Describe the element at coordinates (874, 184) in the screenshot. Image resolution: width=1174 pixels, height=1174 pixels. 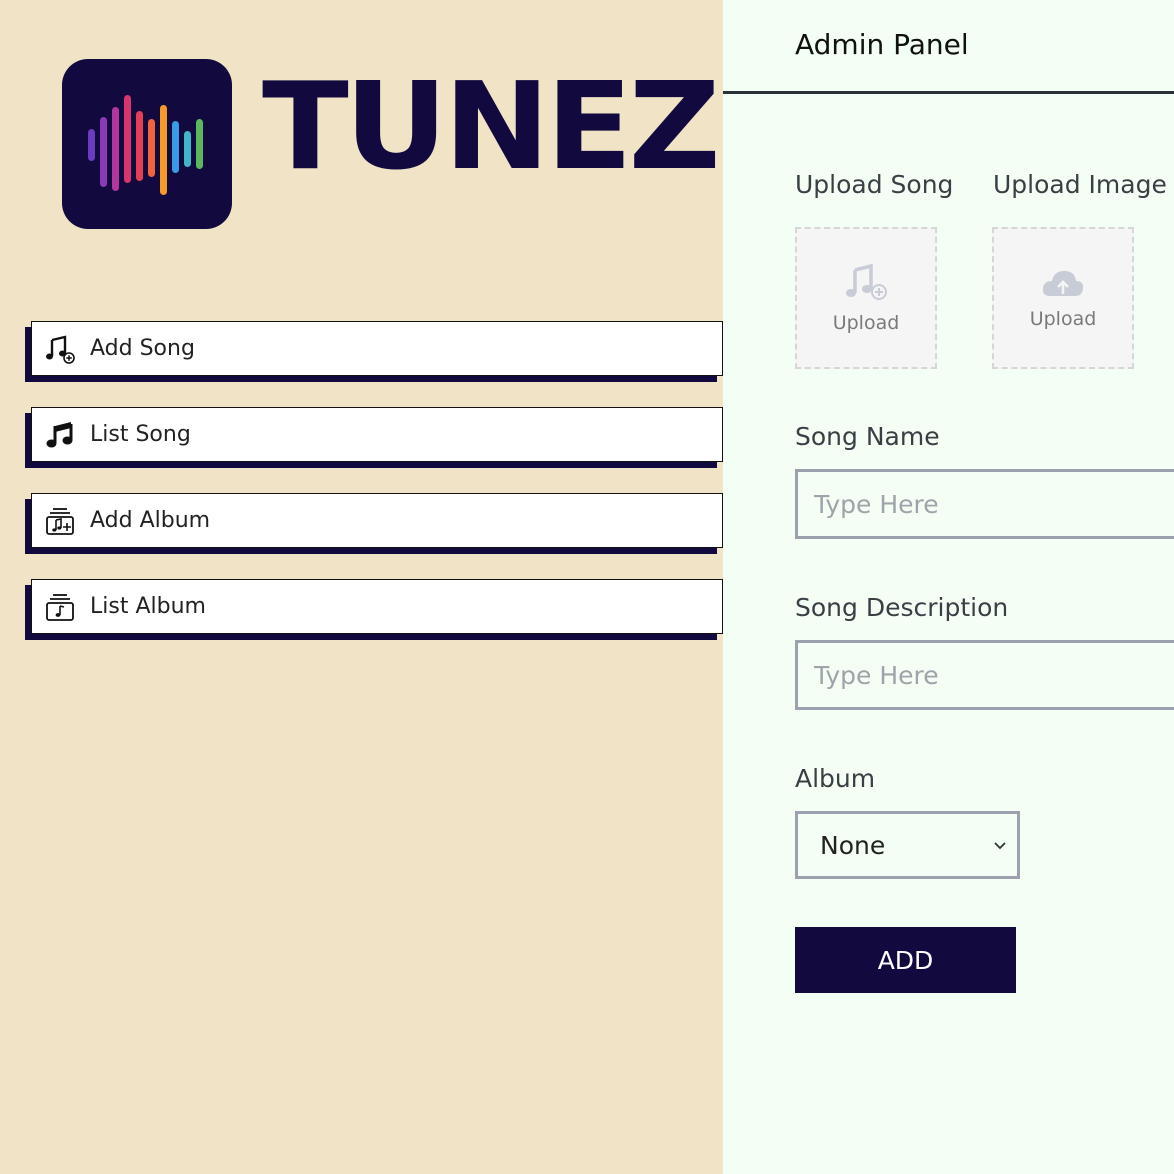
I see `upload-song-label: Upload Song` at that location.